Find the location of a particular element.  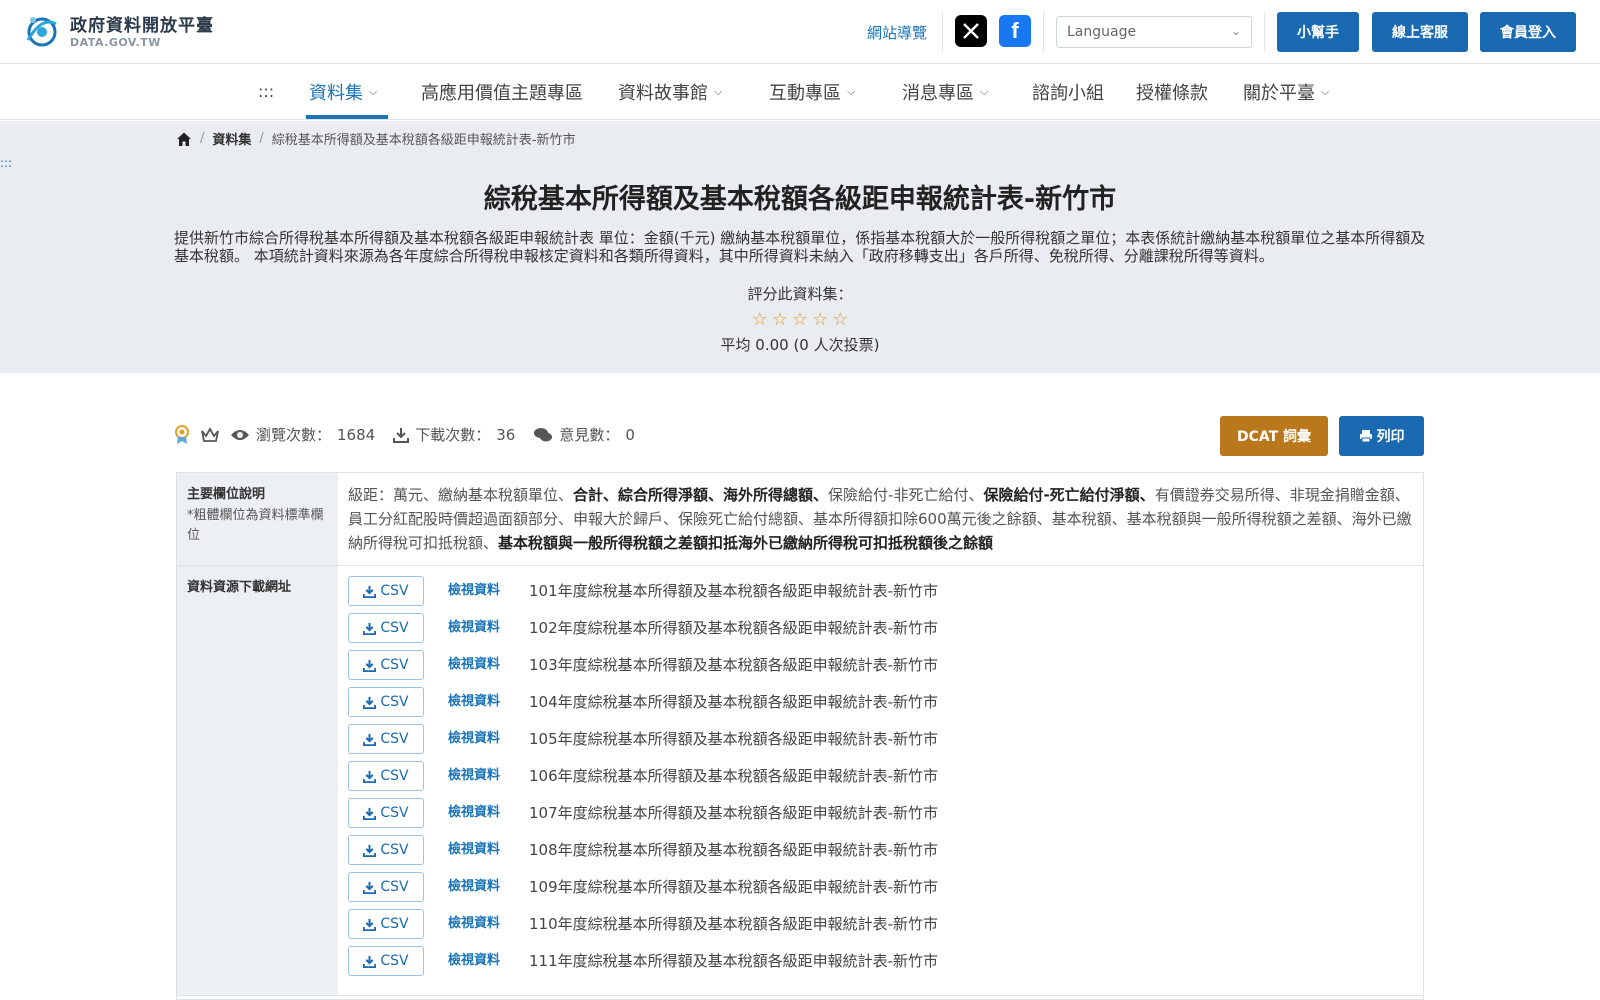

print-button: 列印 is located at coordinates (1381, 436).